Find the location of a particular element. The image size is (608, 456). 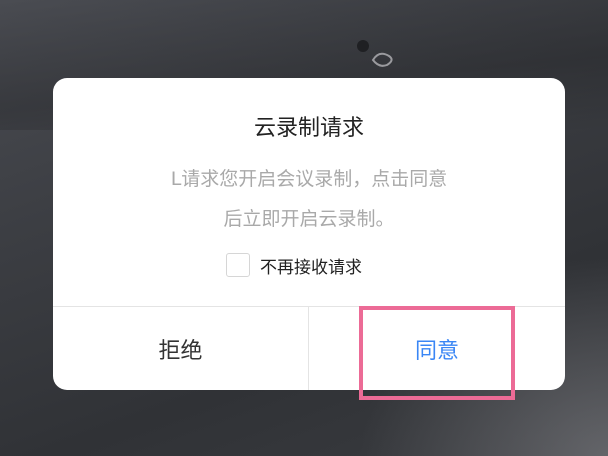

dialog-message-line1: L请求您开启会议录制，点击同意 is located at coordinates (309, 179).